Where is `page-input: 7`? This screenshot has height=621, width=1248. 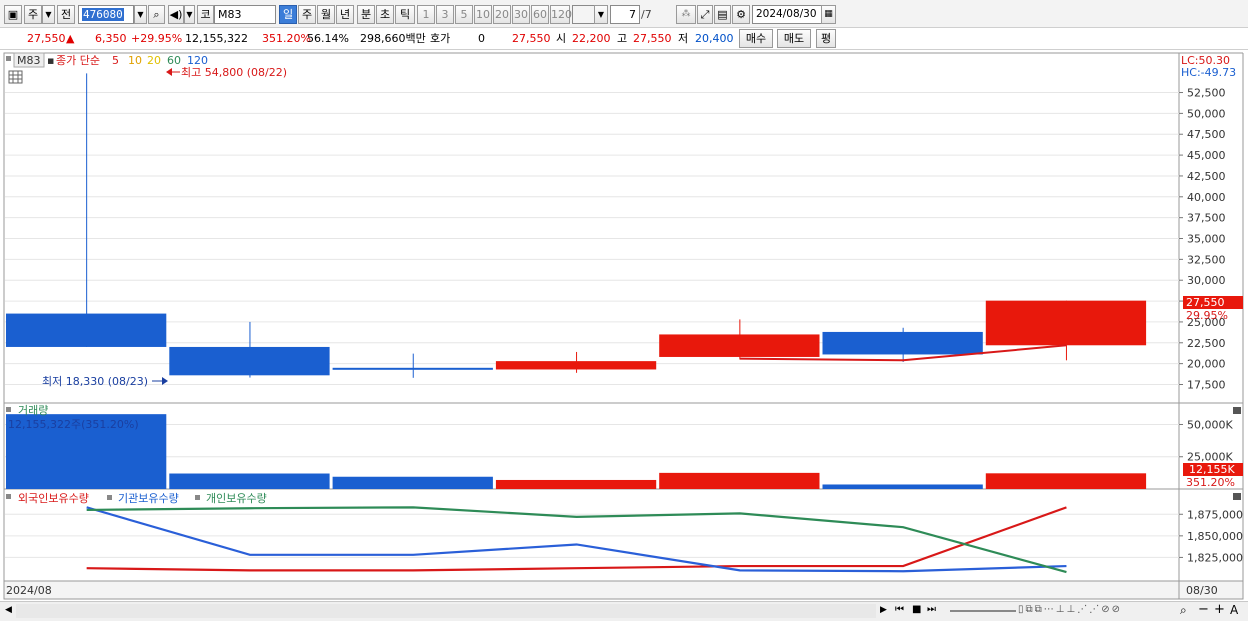
page-input: 7 is located at coordinates (625, 14).